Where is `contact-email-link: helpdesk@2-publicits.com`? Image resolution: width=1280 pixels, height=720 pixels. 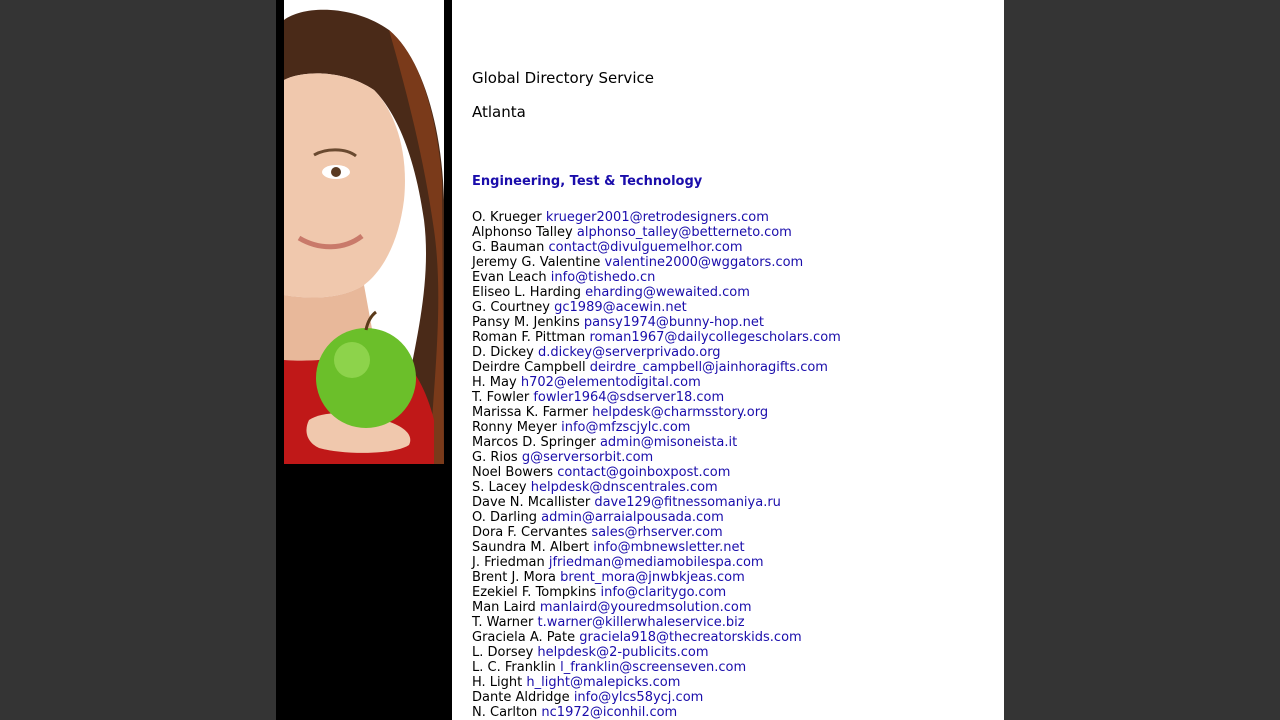 contact-email-link: helpdesk@2-publicits.com is located at coordinates (622, 652).